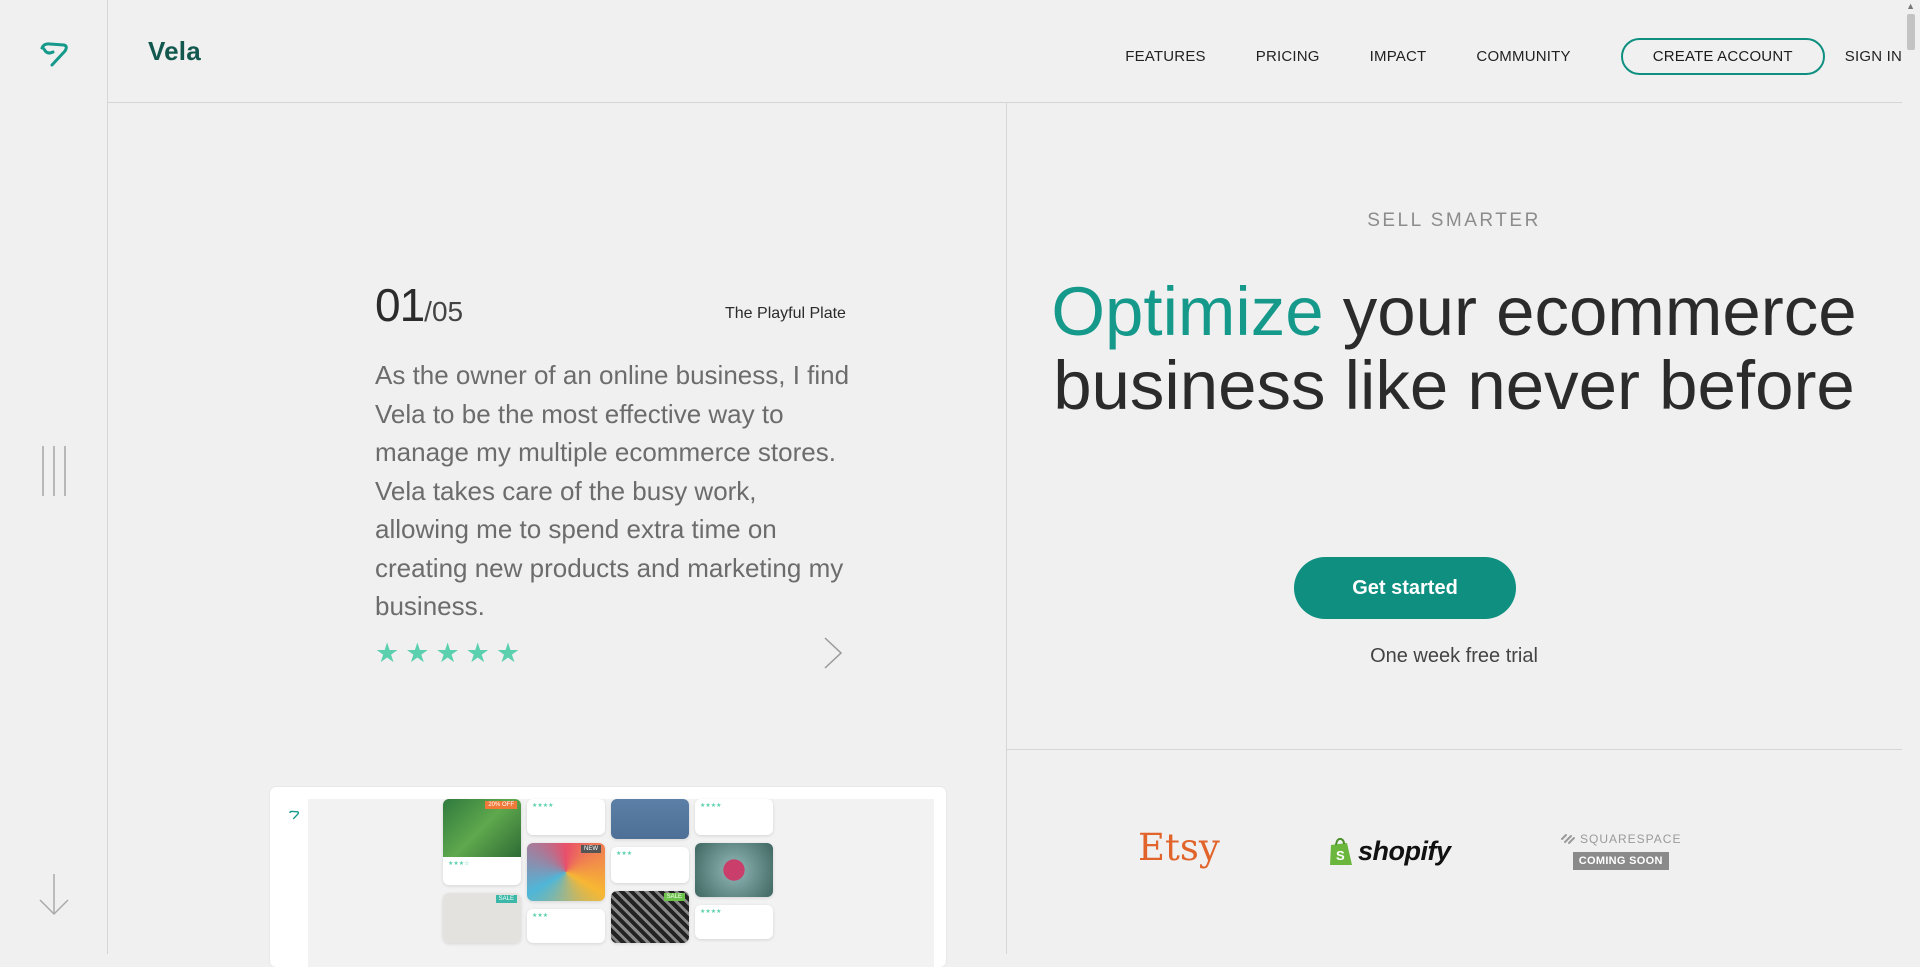 Image resolution: width=1920 pixels, height=967 pixels. Describe the element at coordinates (1620, 861) in the screenshot. I see `coming-soon-badge: COMING SOON` at that location.